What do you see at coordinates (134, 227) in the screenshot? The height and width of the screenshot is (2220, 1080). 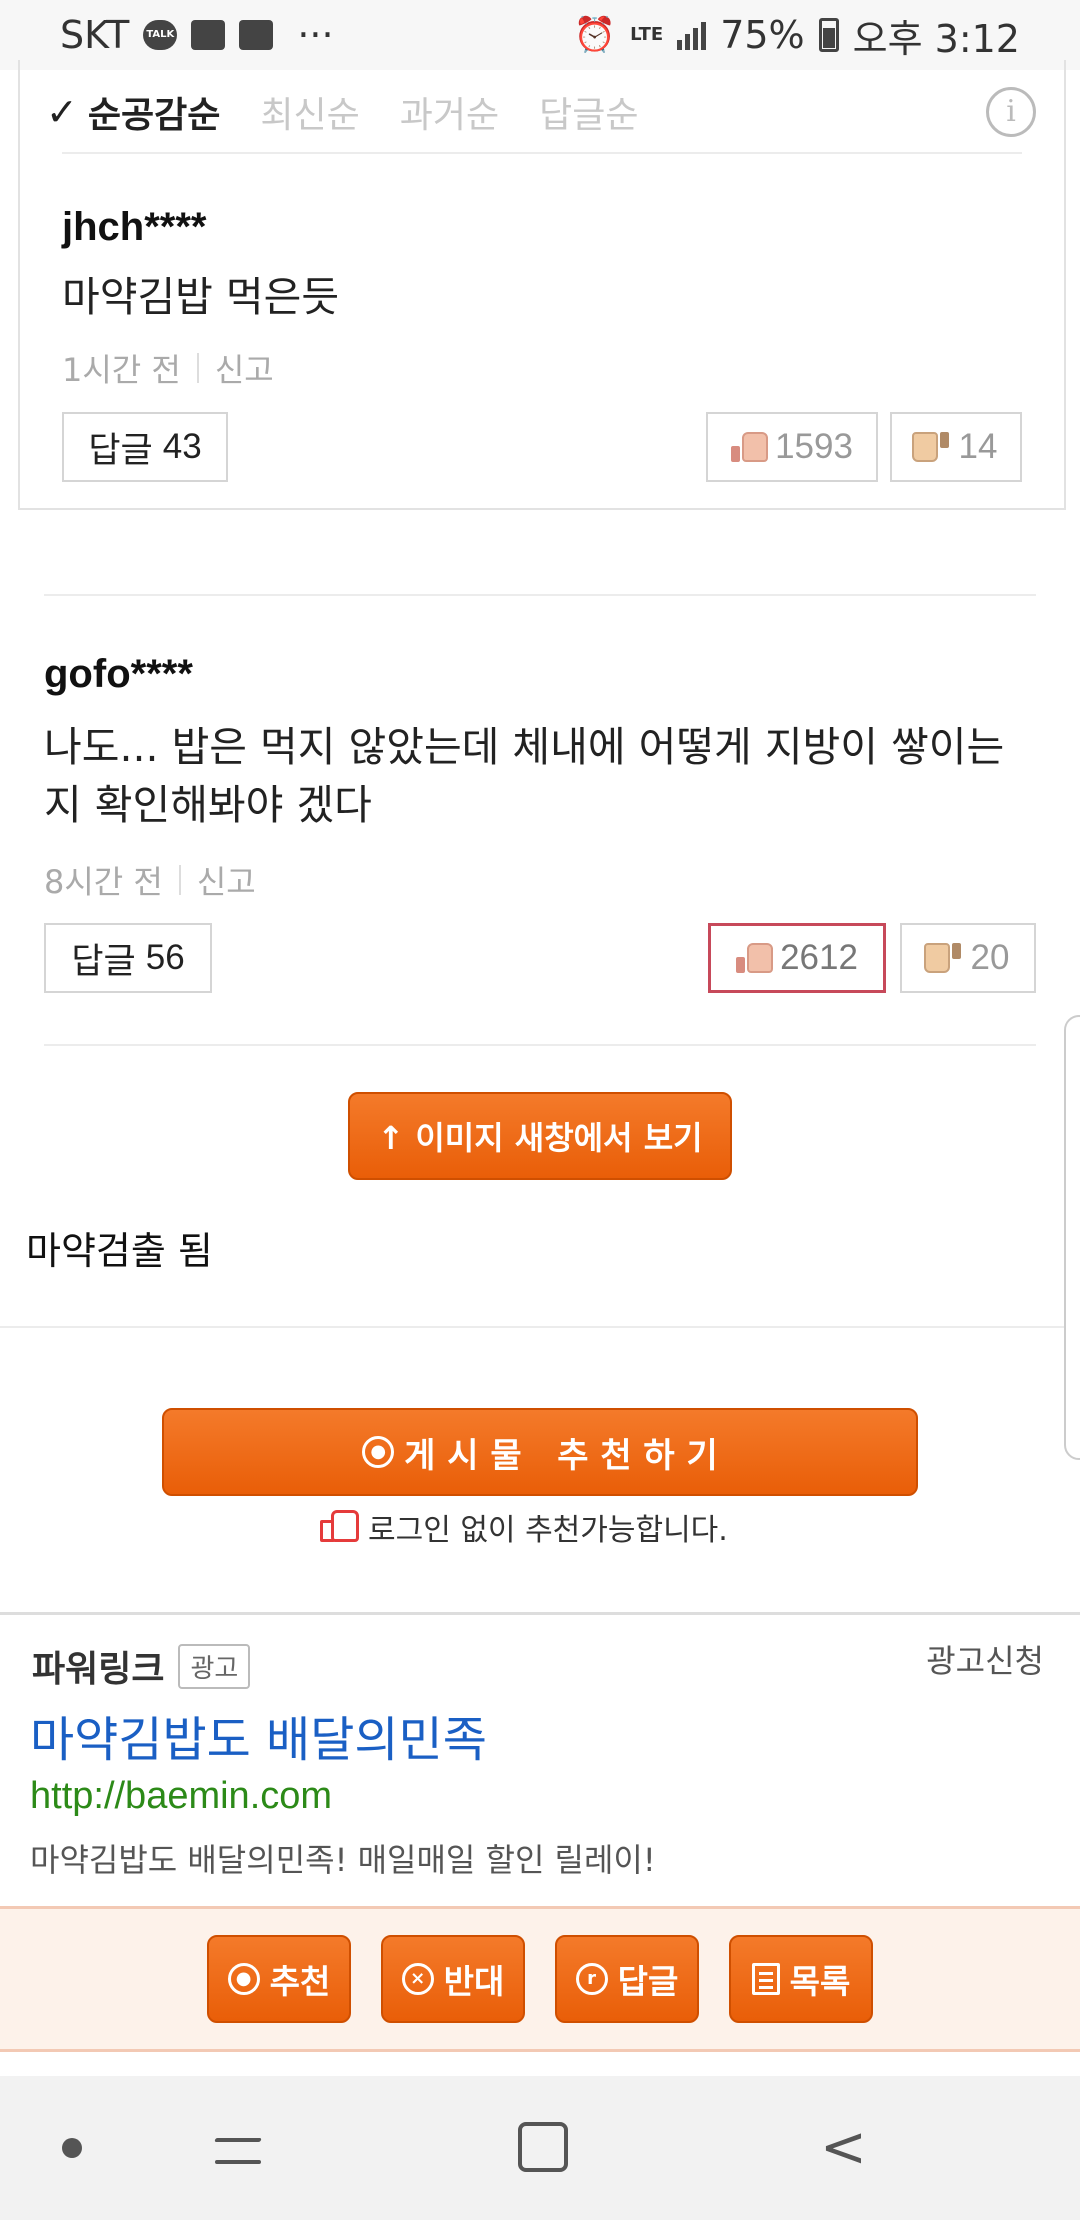 I see `comment-username: jhch****` at bounding box center [134, 227].